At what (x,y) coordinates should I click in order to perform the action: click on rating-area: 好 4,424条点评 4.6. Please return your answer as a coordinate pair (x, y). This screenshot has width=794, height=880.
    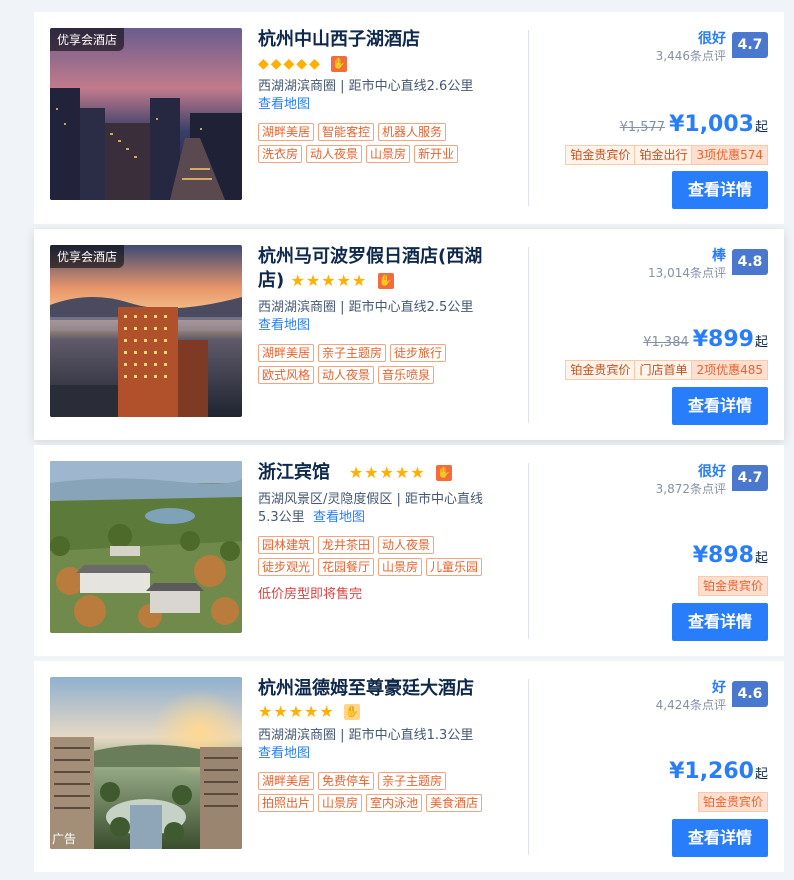
    Looking at the image, I should click on (668, 697).